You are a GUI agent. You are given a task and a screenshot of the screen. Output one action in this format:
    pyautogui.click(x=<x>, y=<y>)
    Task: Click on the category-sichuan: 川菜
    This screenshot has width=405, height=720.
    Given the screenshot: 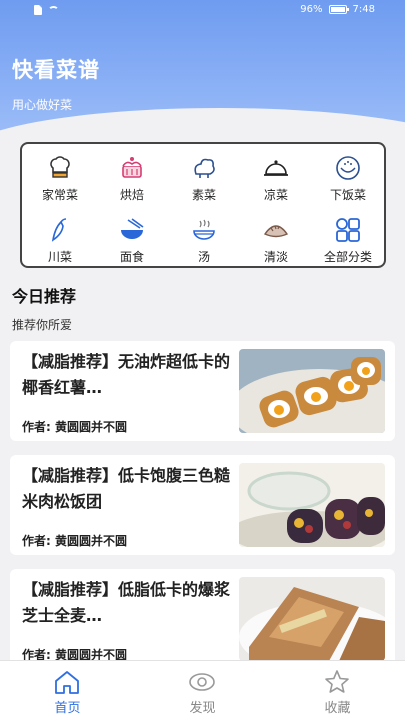 What is the action you would take?
    pyautogui.click(x=60, y=240)
    